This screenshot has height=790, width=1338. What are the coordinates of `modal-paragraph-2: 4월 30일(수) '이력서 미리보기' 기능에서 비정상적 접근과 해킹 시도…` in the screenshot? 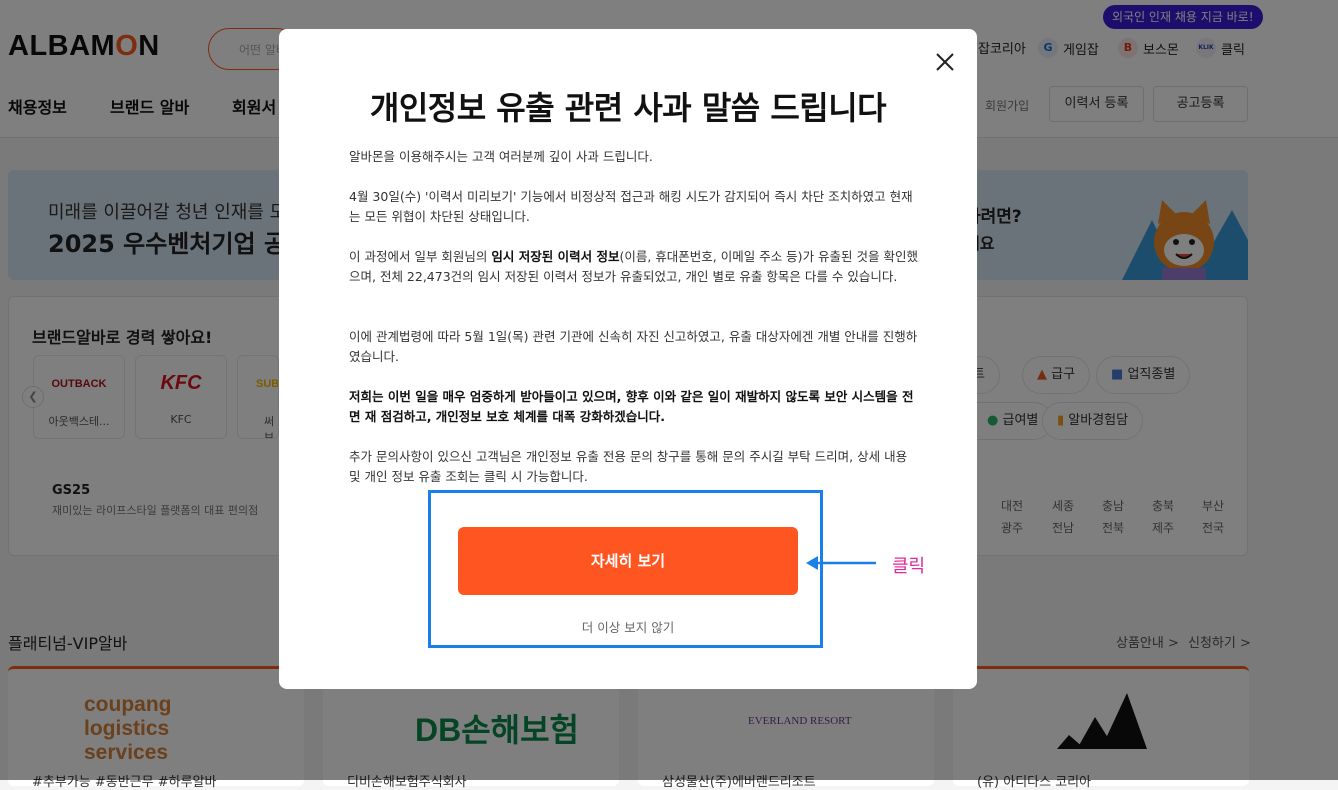 It's located at (631, 206).